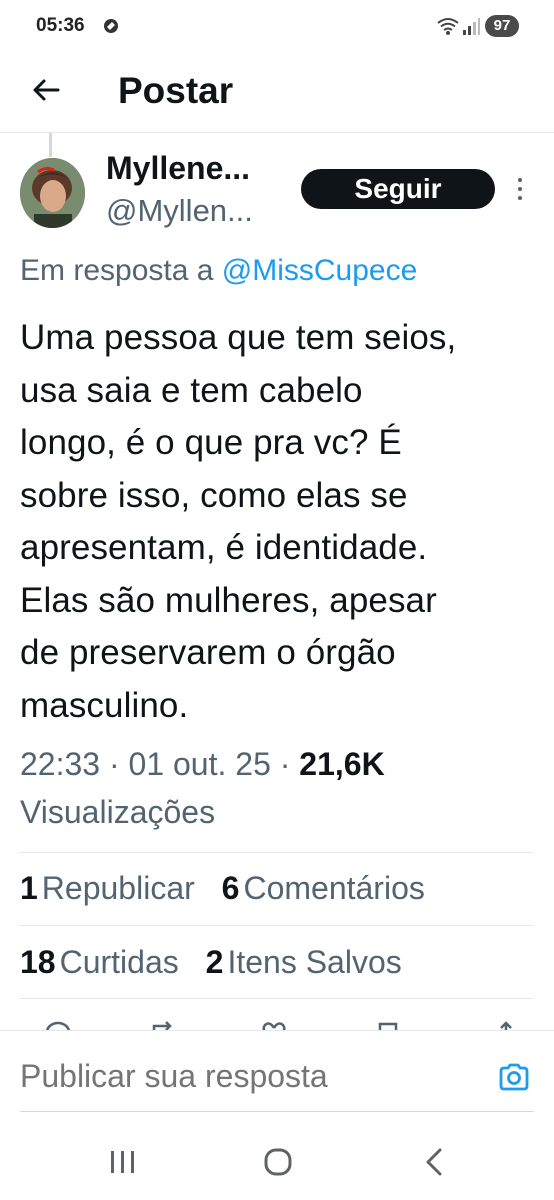  I want to click on post-text-line: Elas são mulheres, apesar, so click(228, 600).